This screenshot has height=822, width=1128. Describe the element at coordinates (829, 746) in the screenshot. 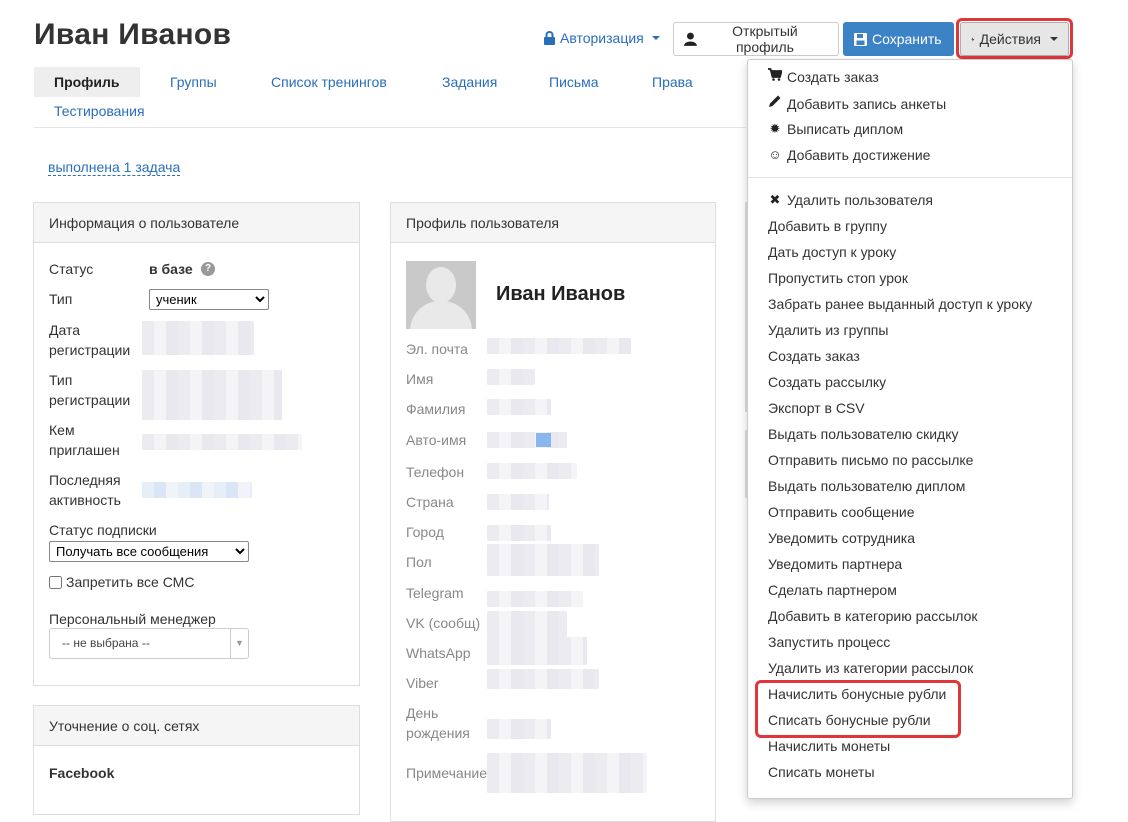

I see `menu-item-accrue-coins: Начислить монеты` at that location.